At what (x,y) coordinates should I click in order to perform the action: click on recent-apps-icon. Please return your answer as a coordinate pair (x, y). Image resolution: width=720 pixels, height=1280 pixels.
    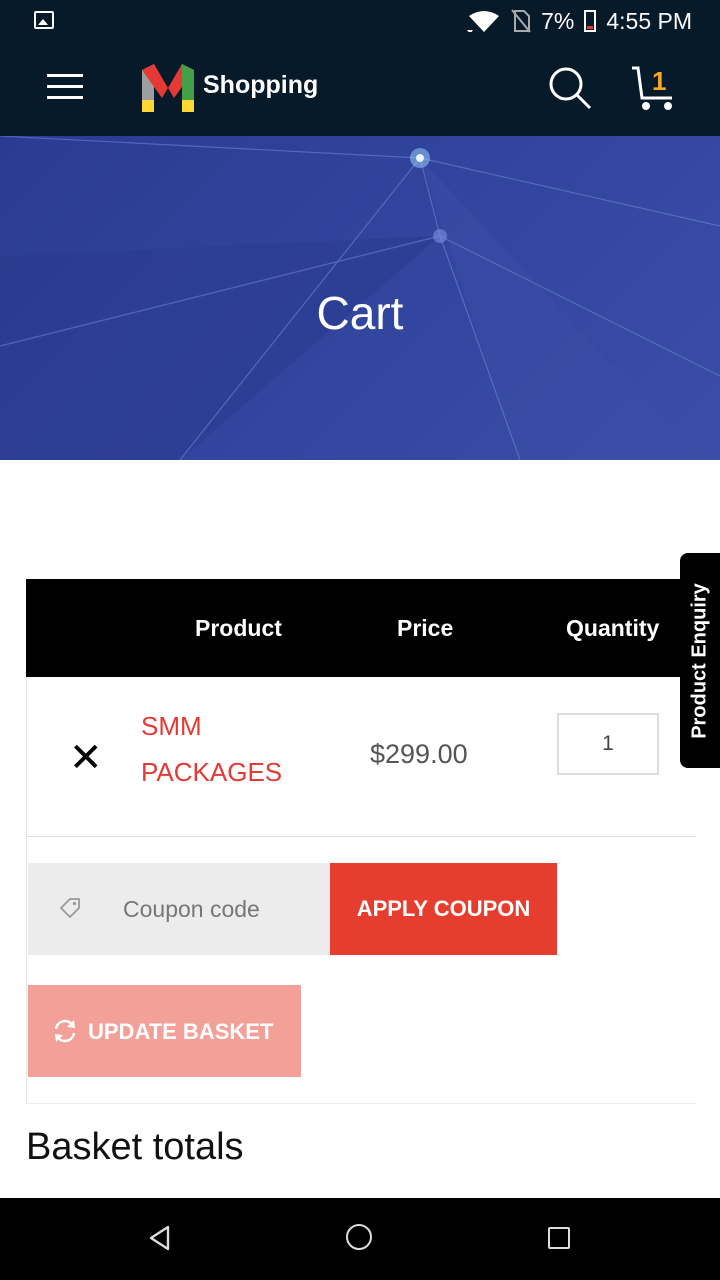
    Looking at the image, I should click on (559, 1238).